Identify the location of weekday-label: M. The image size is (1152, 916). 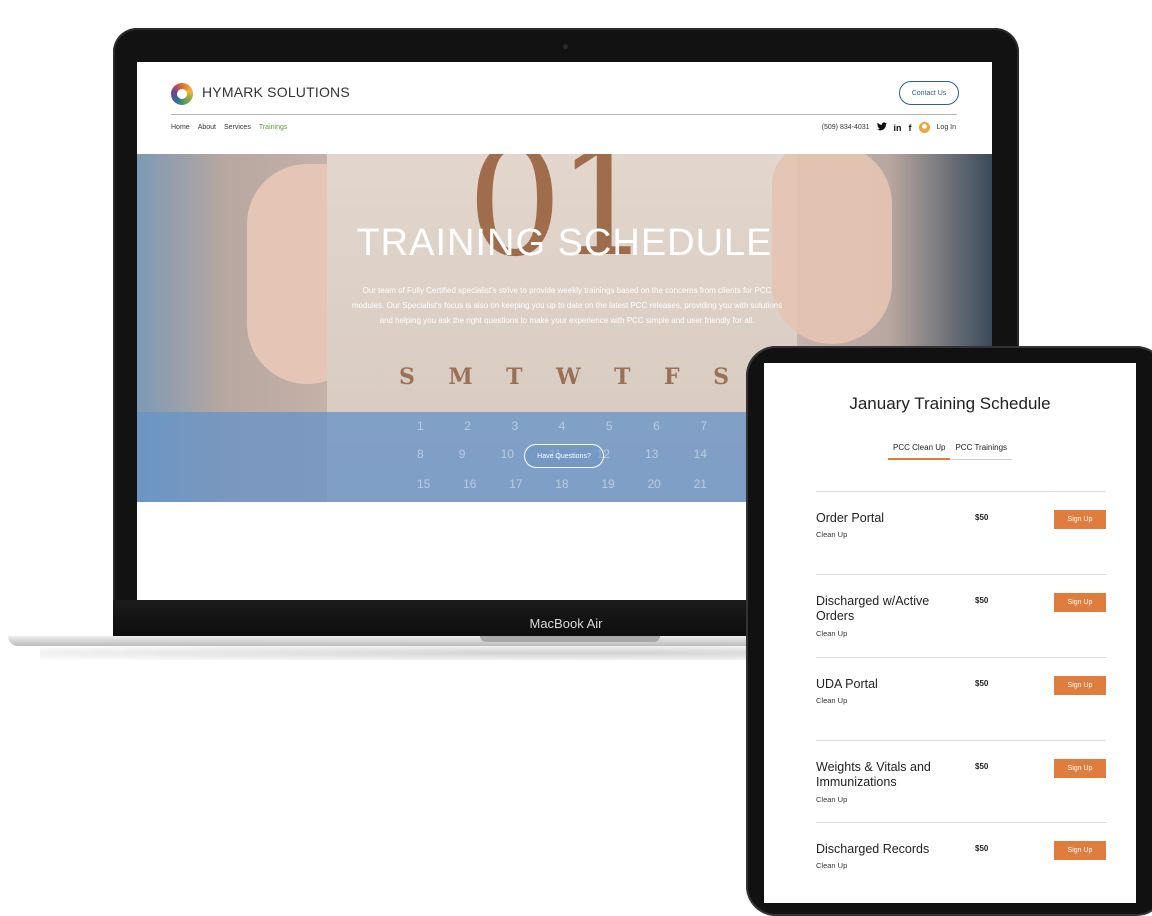
(460, 377).